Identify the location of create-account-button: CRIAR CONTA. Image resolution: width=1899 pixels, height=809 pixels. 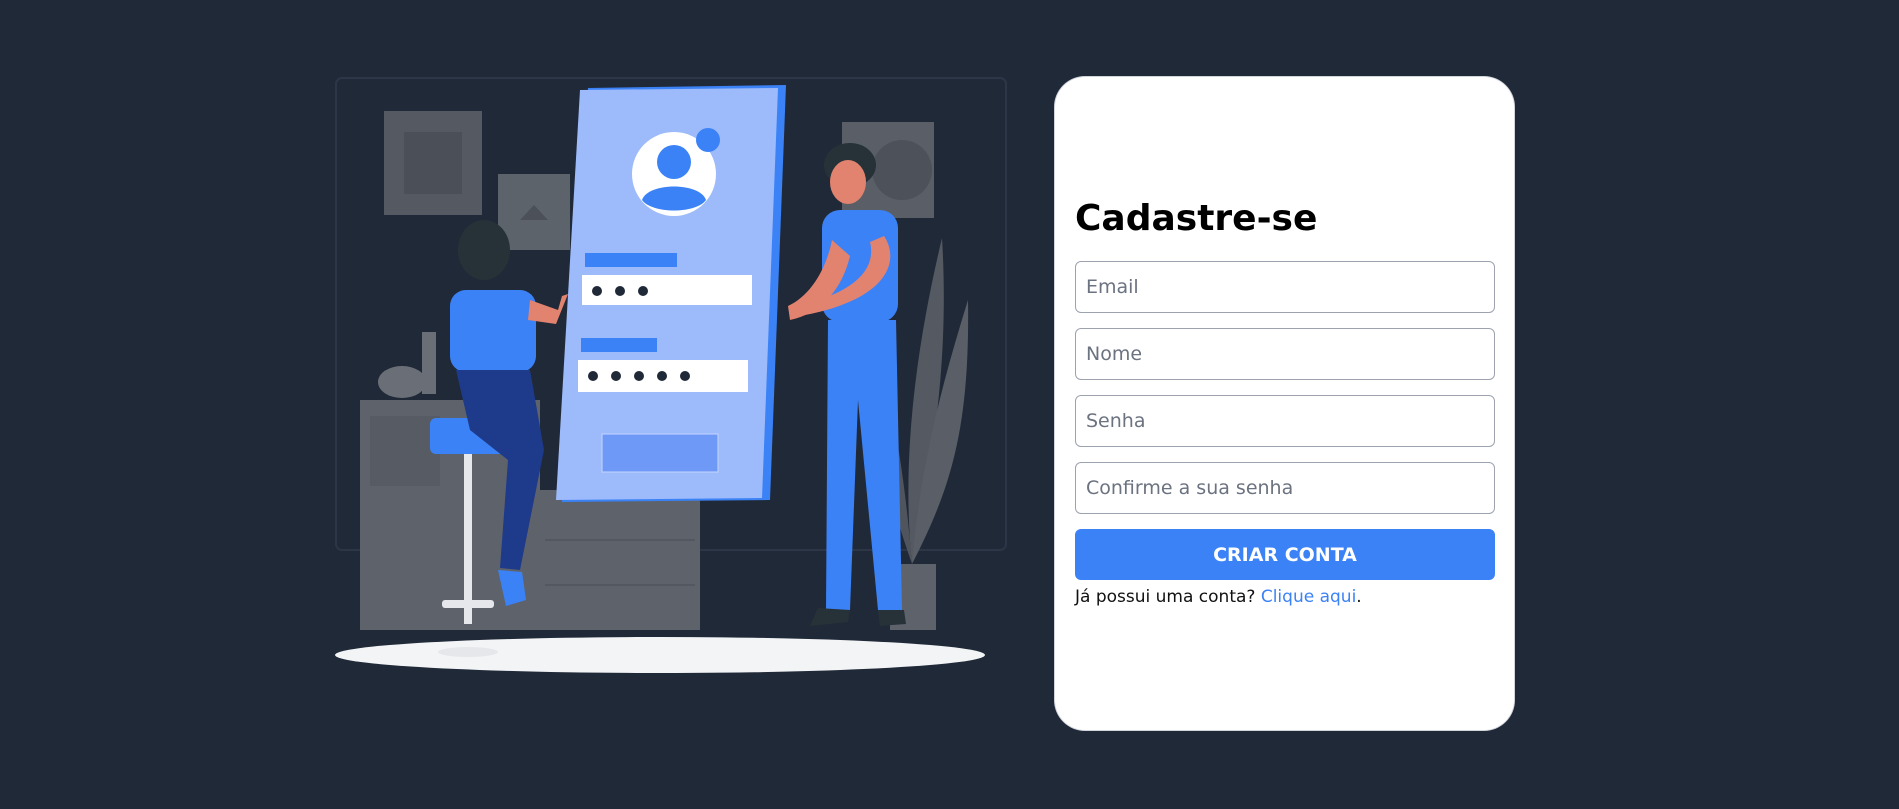
(1285, 554).